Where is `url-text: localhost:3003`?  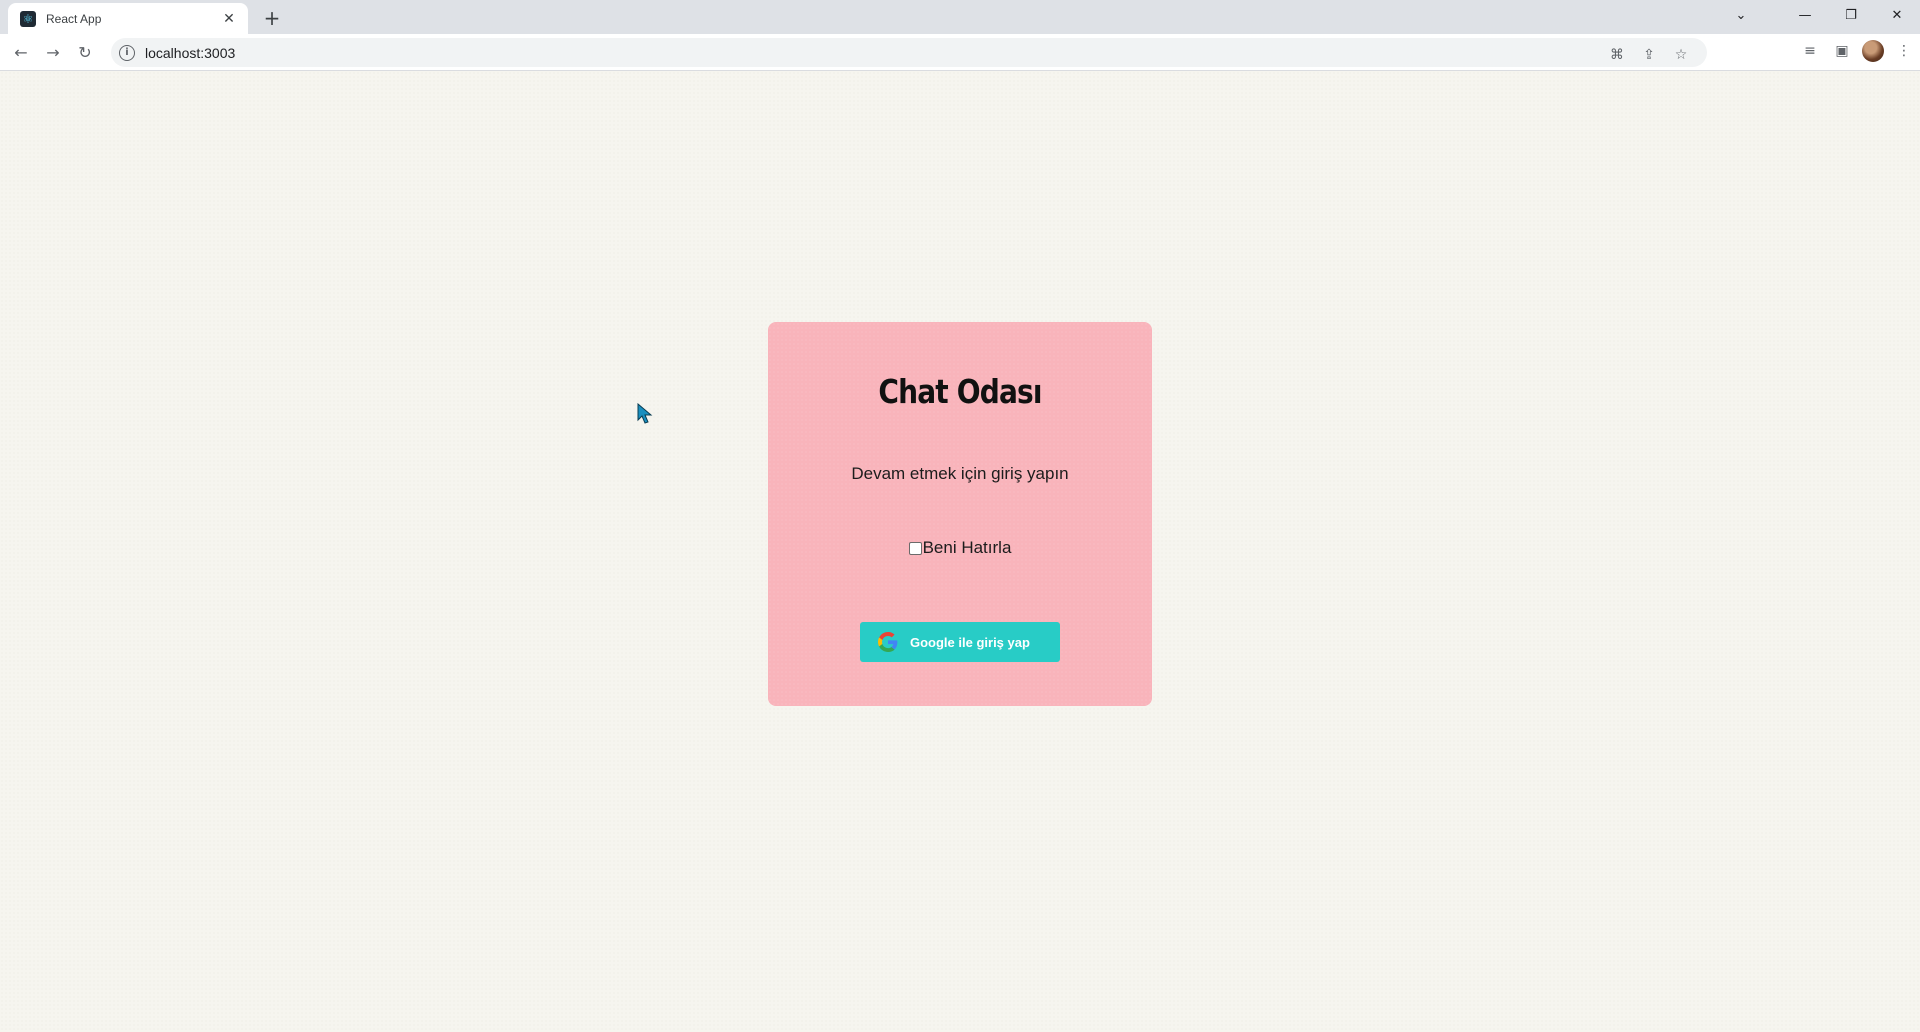 url-text: localhost:3003 is located at coordinates (190, 53).